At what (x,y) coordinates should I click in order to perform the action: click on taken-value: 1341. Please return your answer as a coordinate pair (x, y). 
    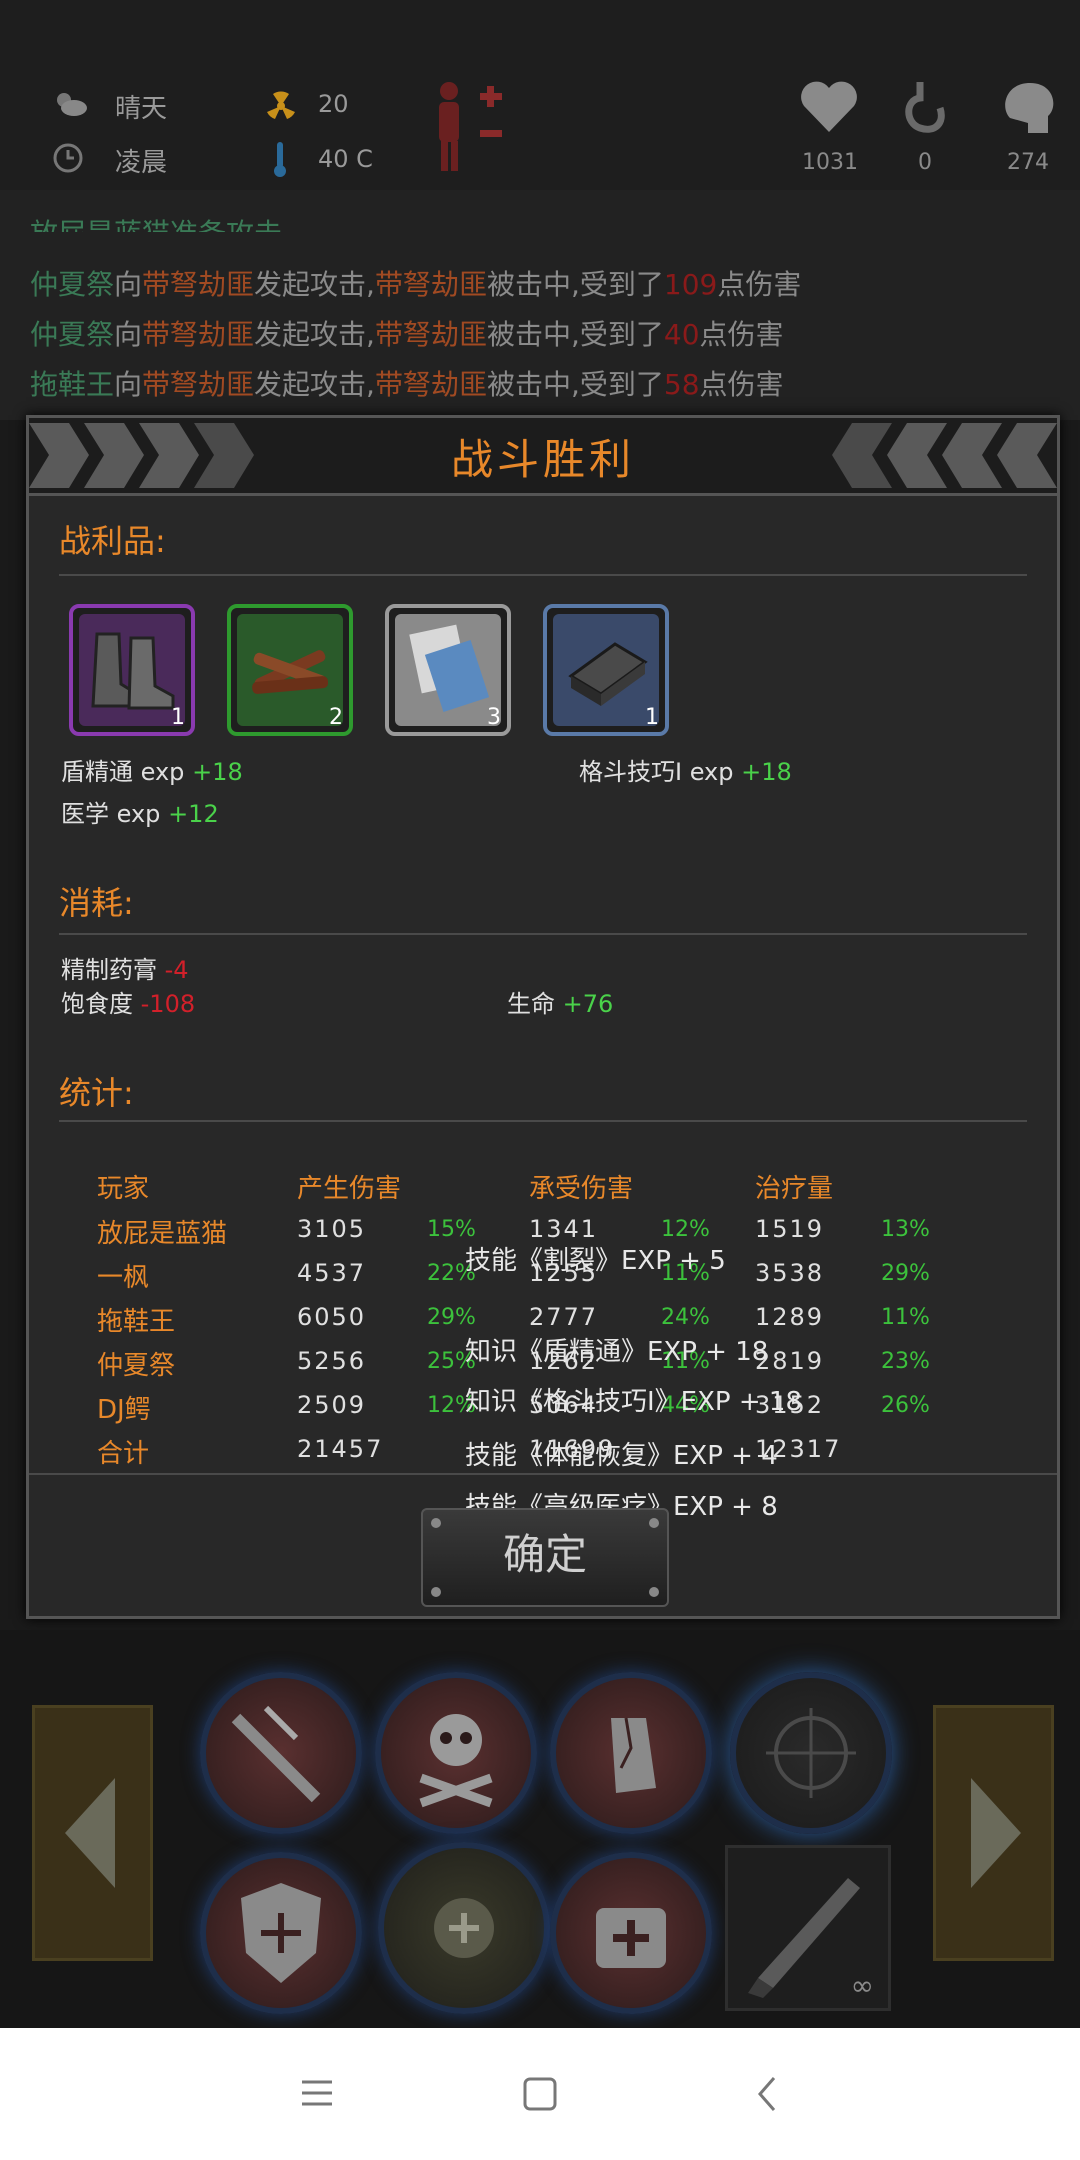
    Looking at the image, I should click on (564, 1229).